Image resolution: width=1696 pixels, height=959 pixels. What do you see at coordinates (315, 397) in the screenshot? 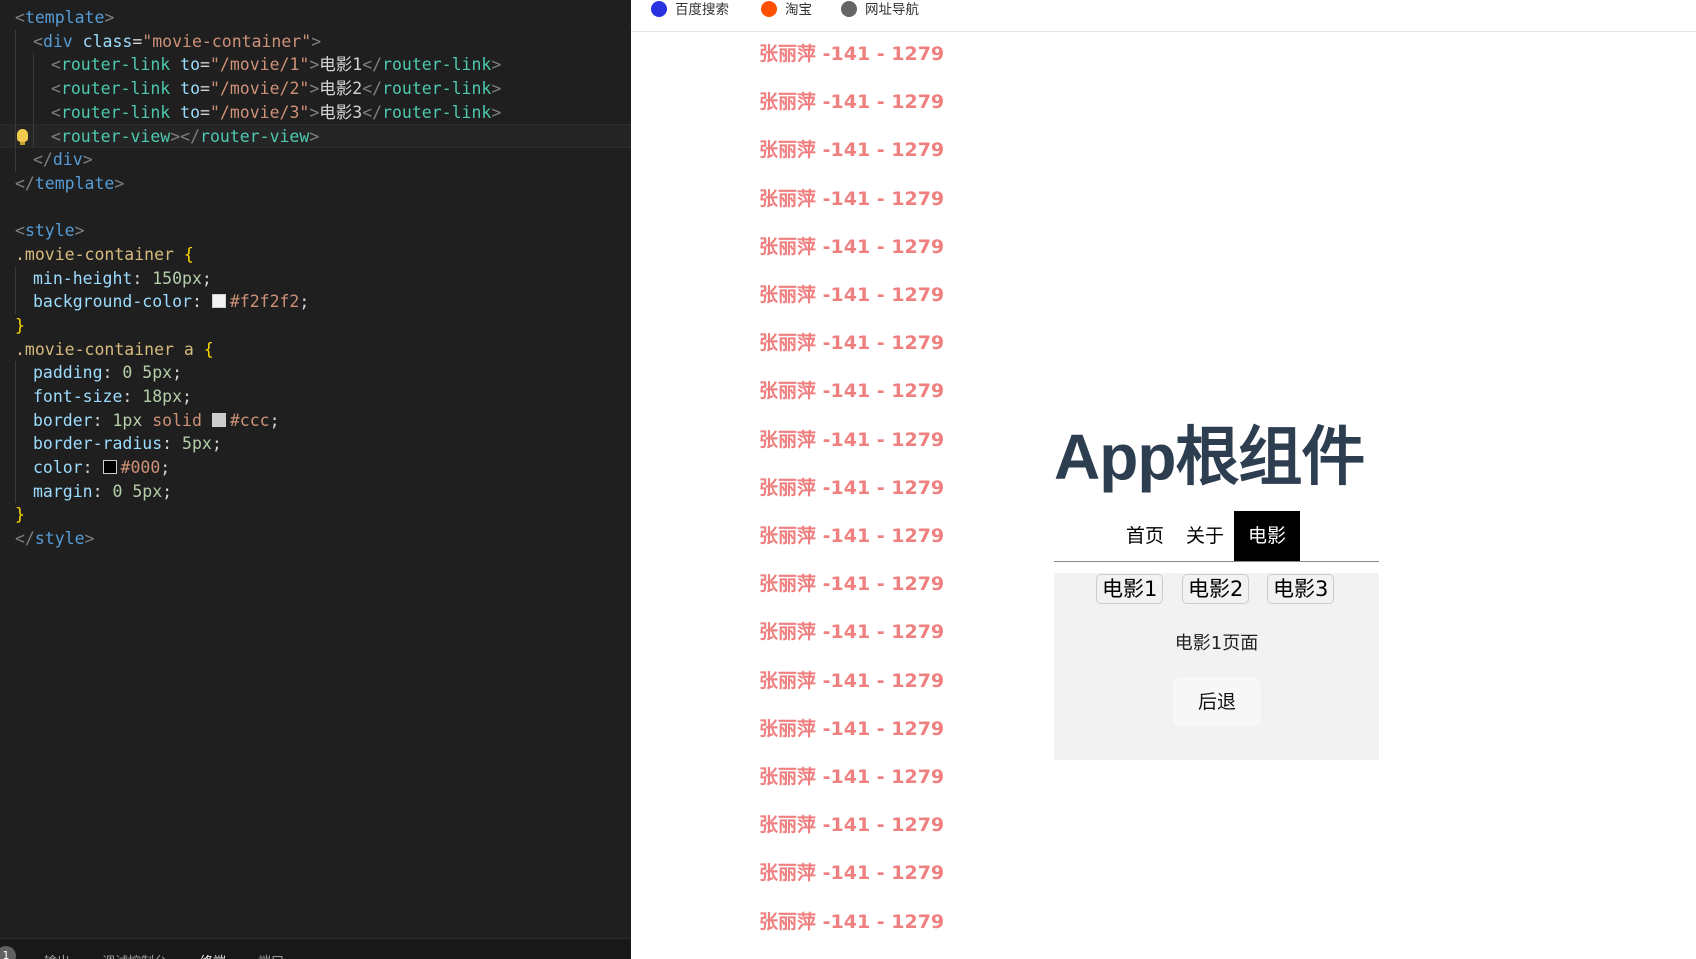
I see `code-line: font-size: 18px;` at bounding box center [315, 397].